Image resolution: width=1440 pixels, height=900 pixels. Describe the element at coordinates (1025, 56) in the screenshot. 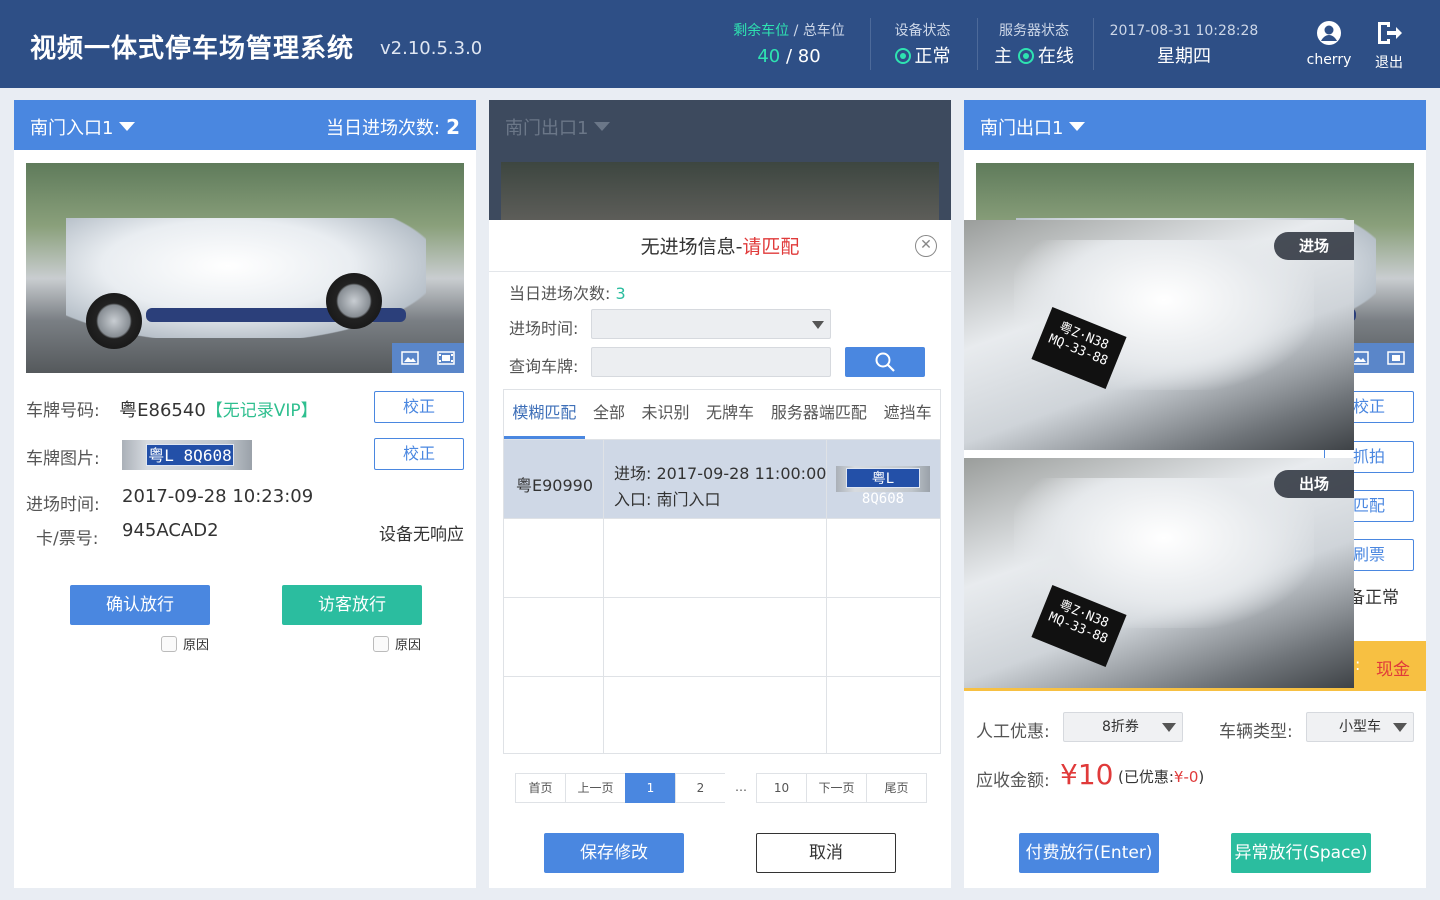

I see `status-online-icon` at that location.